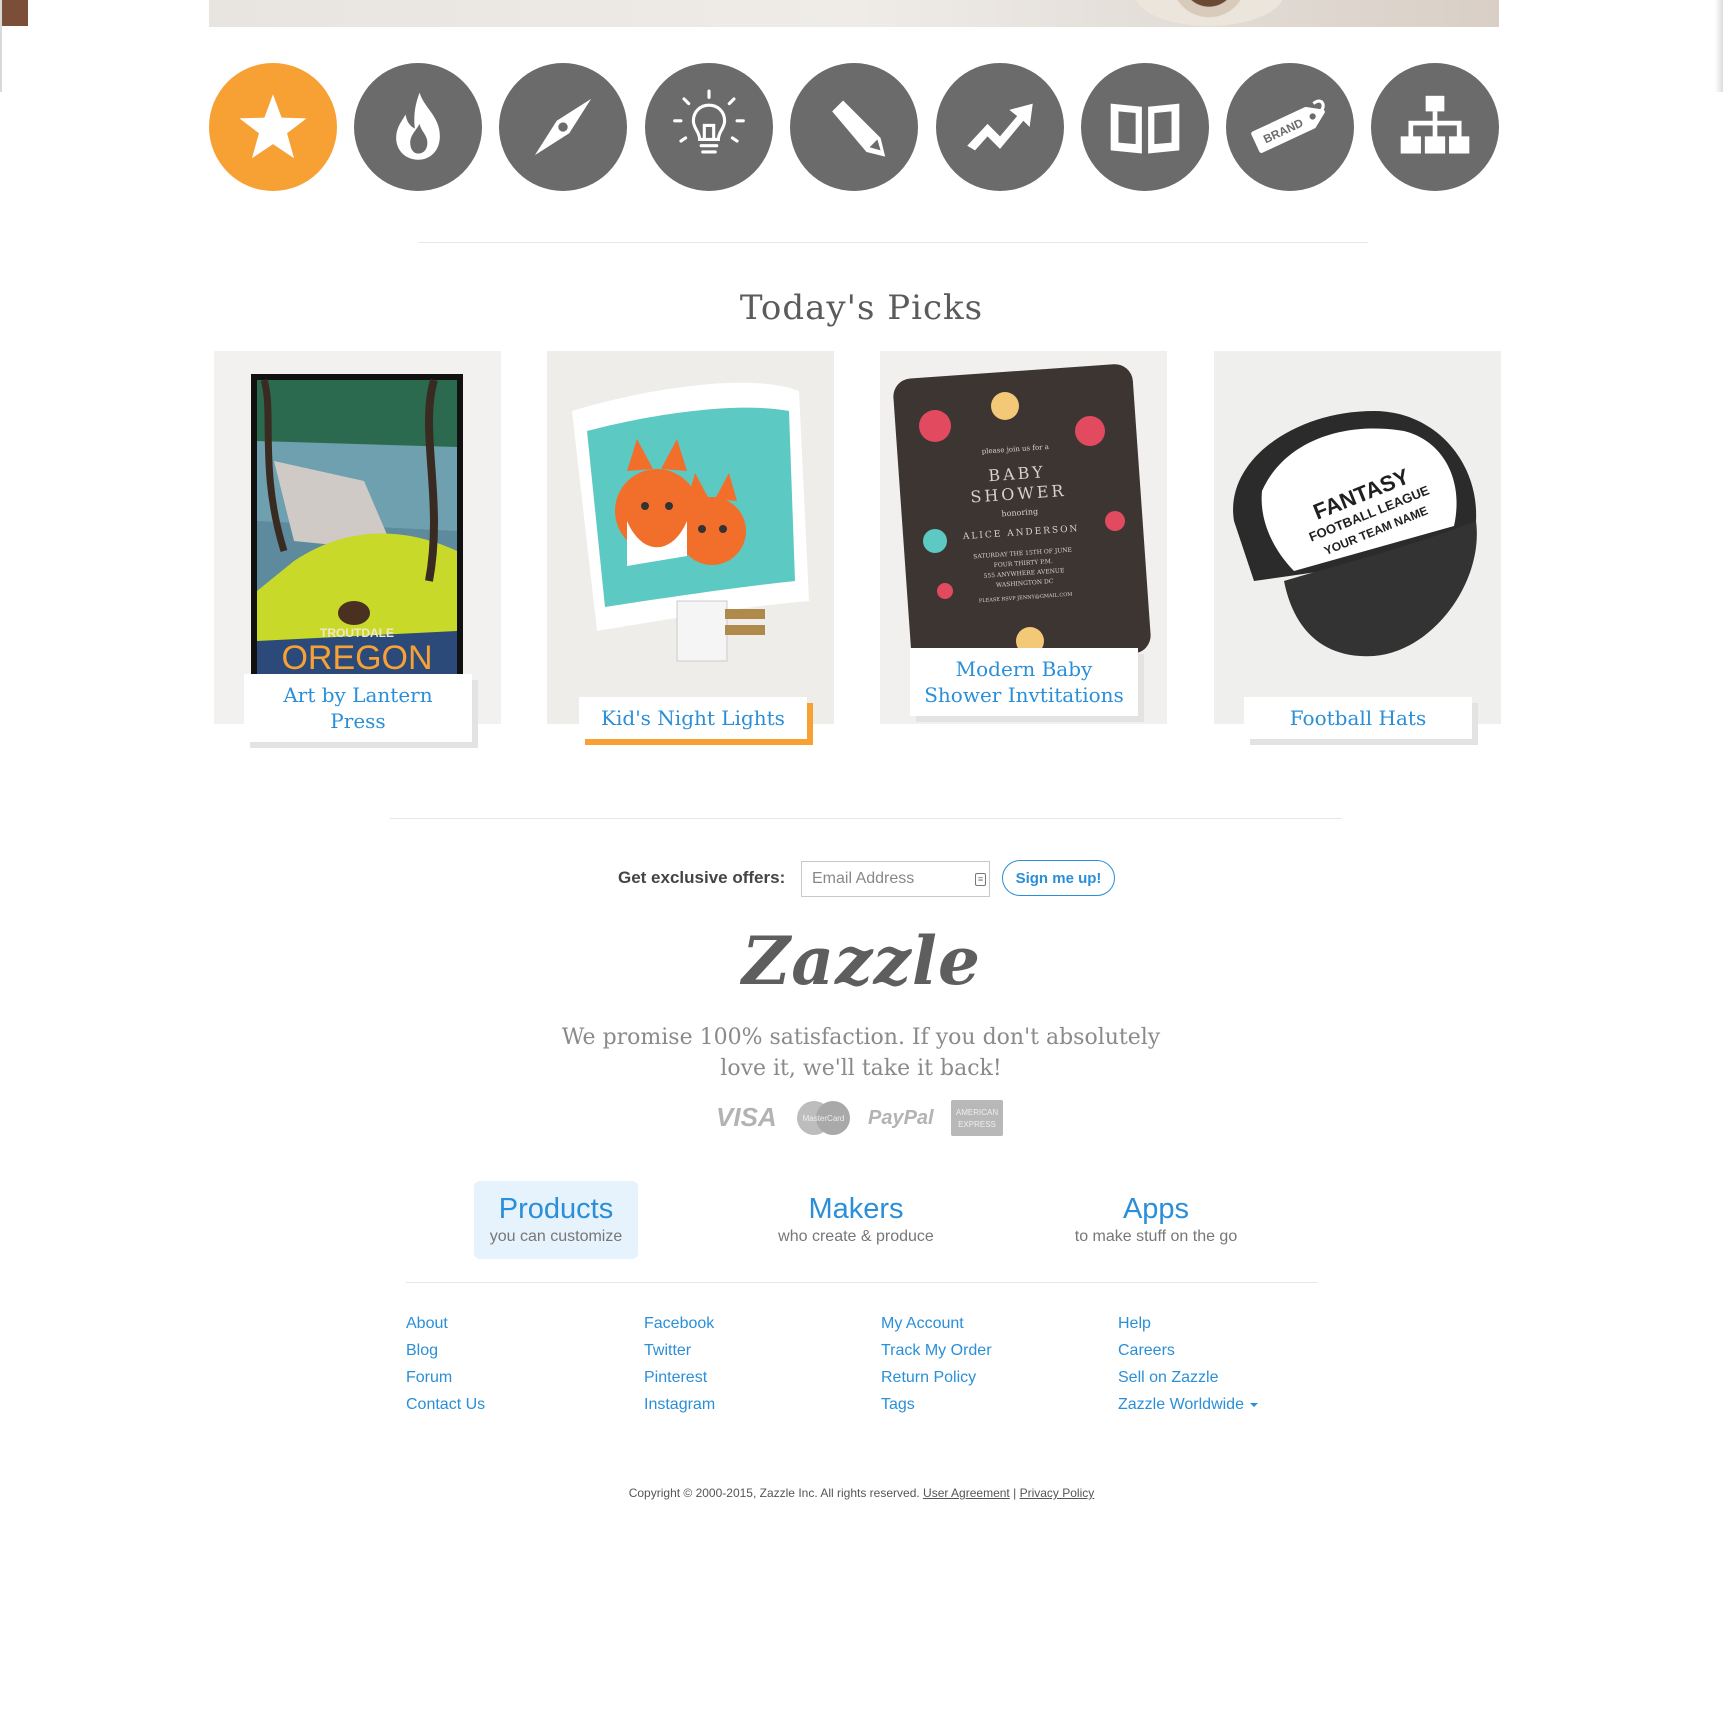 This screenshot has height=1723, width=1723. Describe the element at coordinates (679, 1350) in the screenshot. I see `footer-link-twitter: Twitter` at that location.